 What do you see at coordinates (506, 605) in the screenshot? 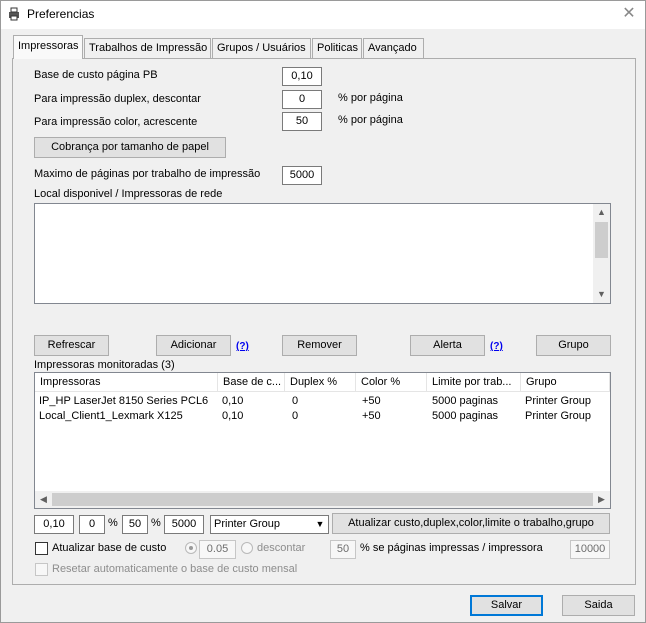
I see `save-button: Salvar` at bounding box center [506, 605].